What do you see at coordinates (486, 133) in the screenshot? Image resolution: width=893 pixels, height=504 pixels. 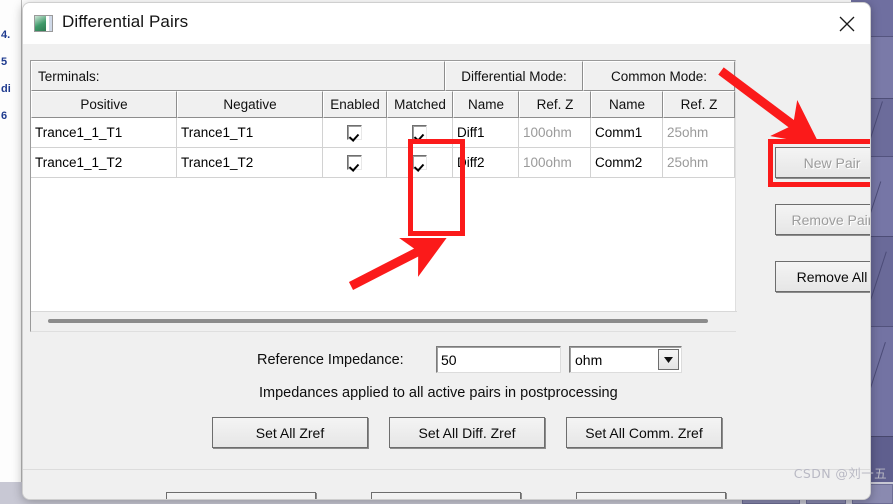 I see `cell-diff-name: Diff1` at bounding box center [486, 133].